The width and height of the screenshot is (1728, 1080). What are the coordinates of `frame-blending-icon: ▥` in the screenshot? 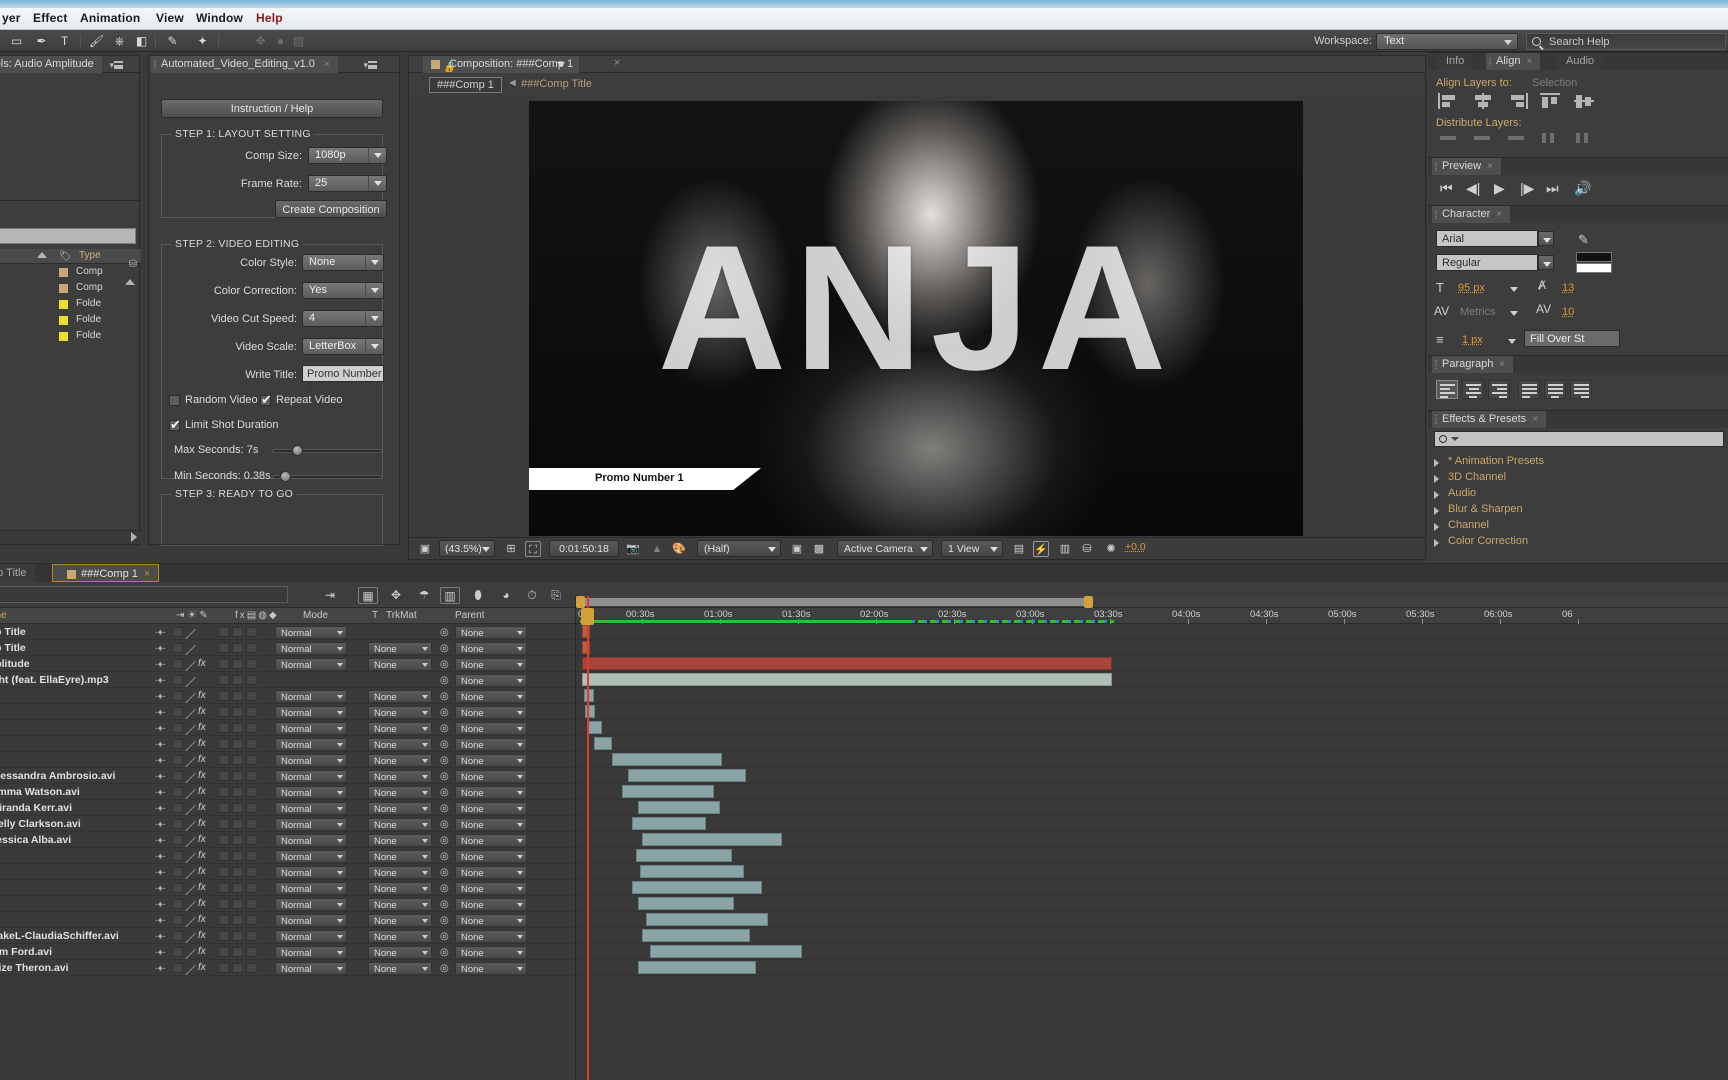 It's located at (450, 595).